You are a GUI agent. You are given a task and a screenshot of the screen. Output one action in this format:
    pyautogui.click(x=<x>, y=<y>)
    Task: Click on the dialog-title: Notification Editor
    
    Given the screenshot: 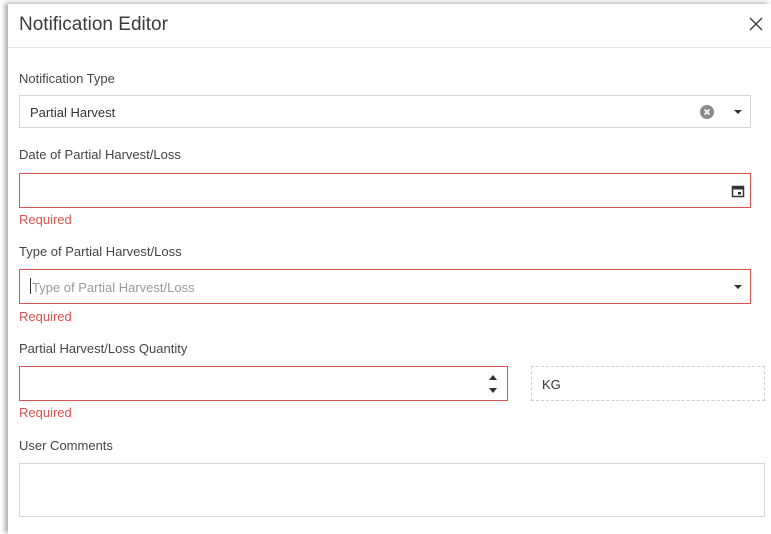 What is the action you would take?
    pyautogui.click(x=93, y=24)
    